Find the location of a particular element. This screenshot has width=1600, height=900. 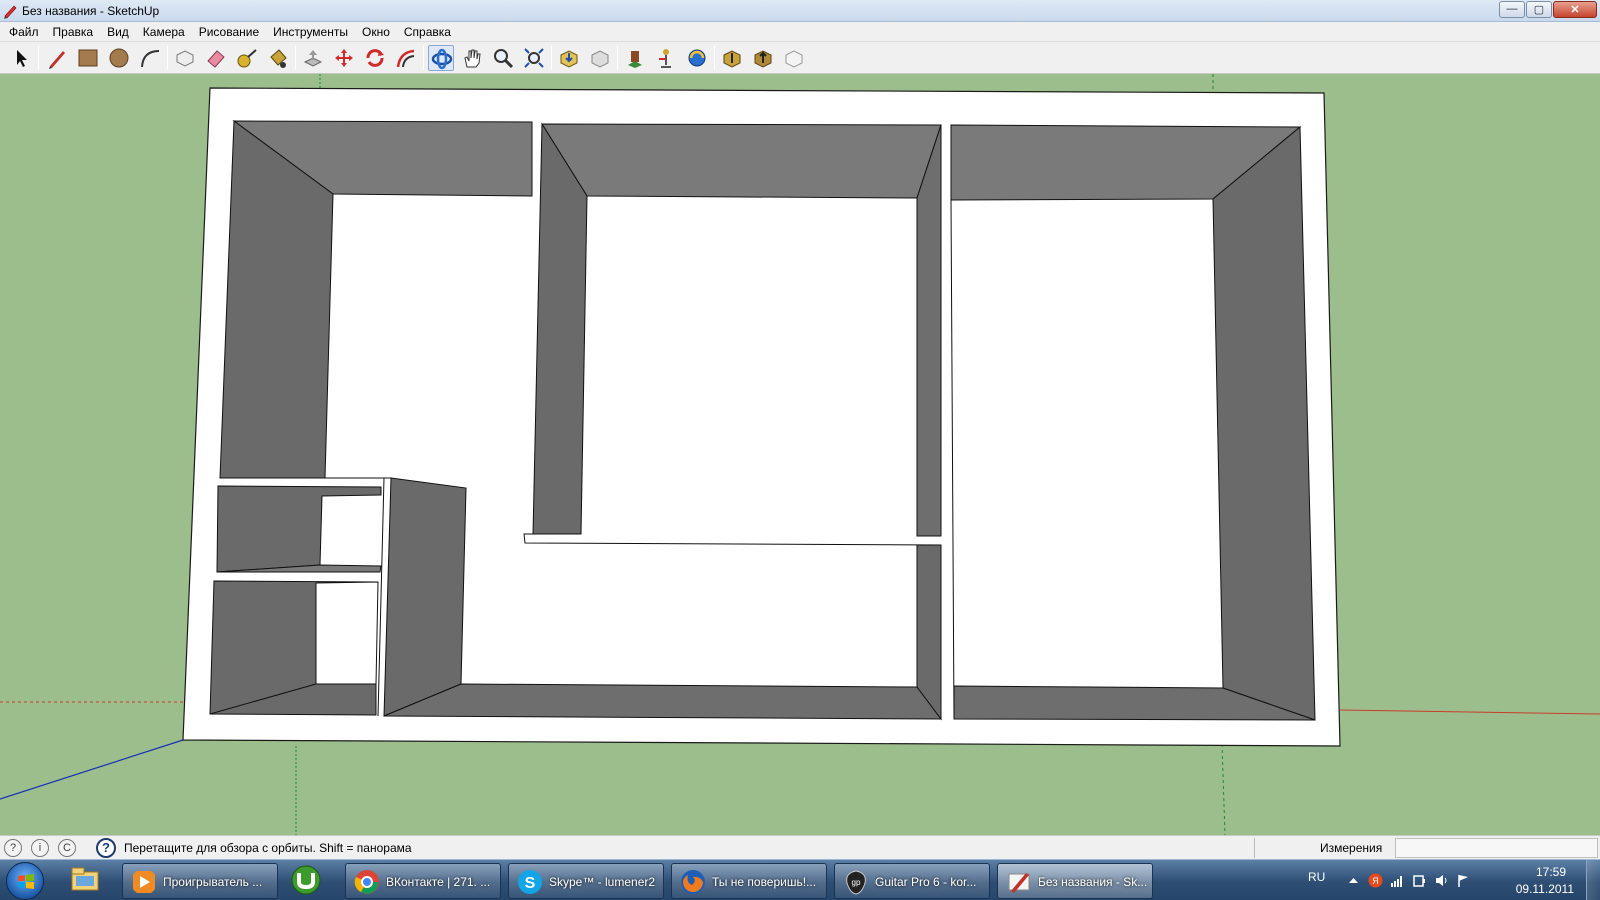

menu-help: Справка is located at coordinates (427, 32).